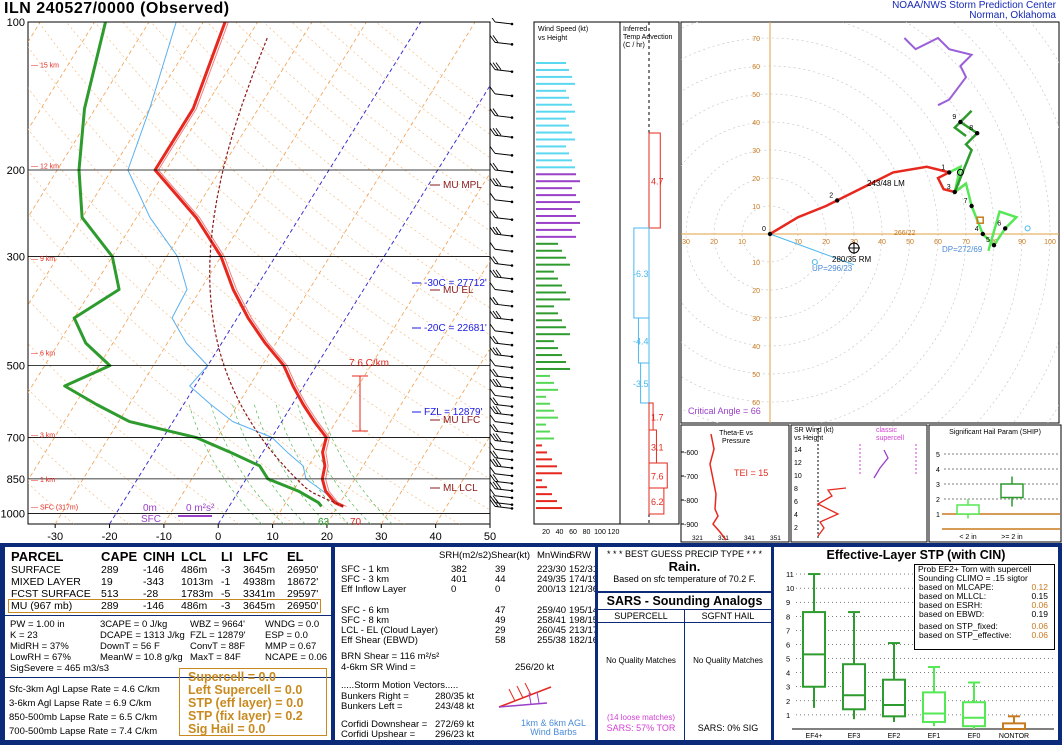 This screenshot has height=745, width=1062. Describe the element at coordinates (60, 668) in the screenshot. I see `index: SigSevere = 465 m3/s3` at that location.